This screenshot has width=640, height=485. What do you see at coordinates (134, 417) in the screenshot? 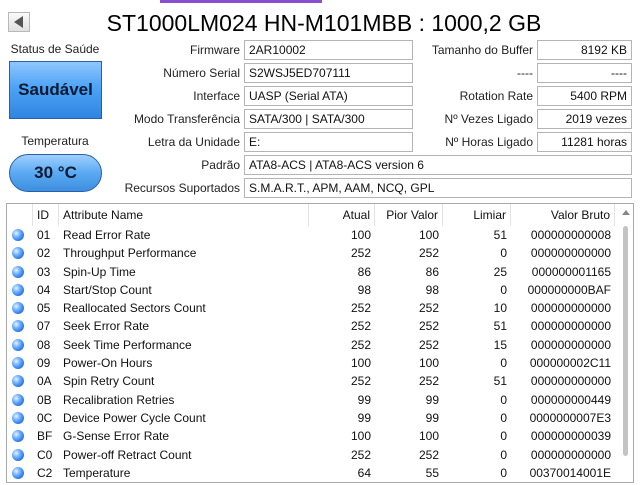
I see `cell-attribute-name: Device Power Cycle Count` at bounding box center [134, 417].